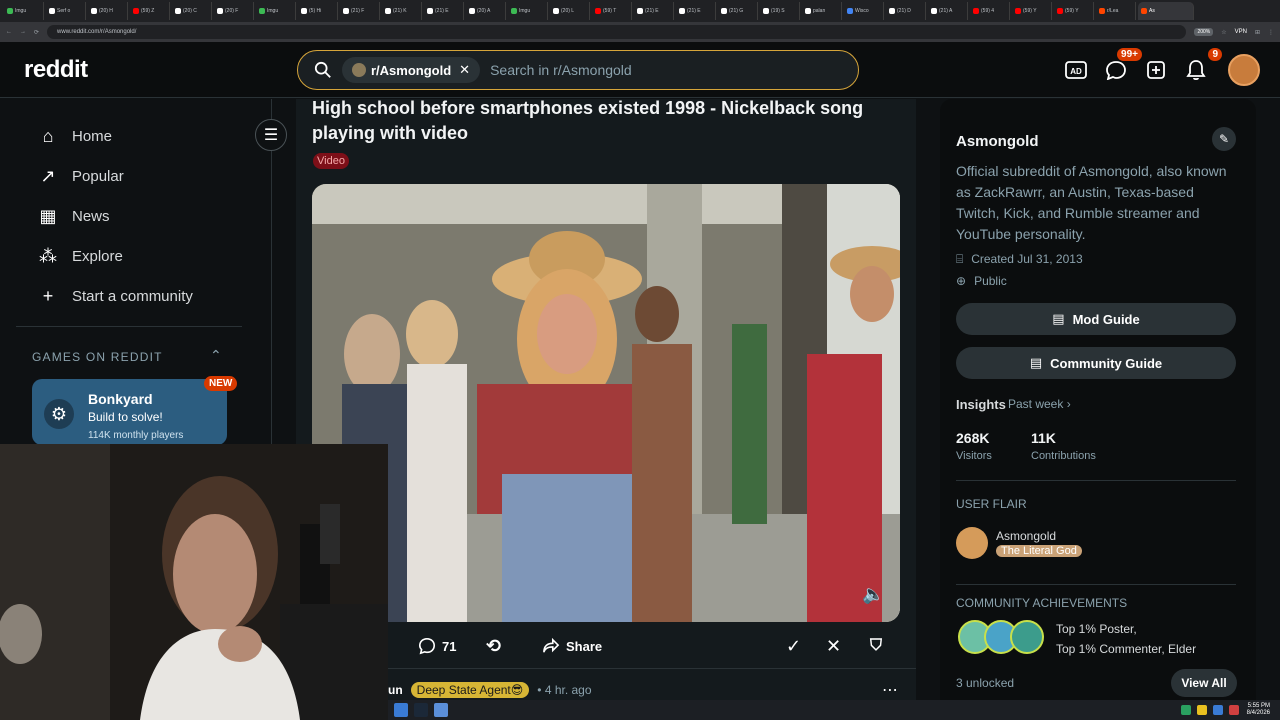 The image size is (1280, 720). Describe the element at coordinates (561, 70) in the screenshot. I see `search-input: Search in r/Asmongold` at that location.